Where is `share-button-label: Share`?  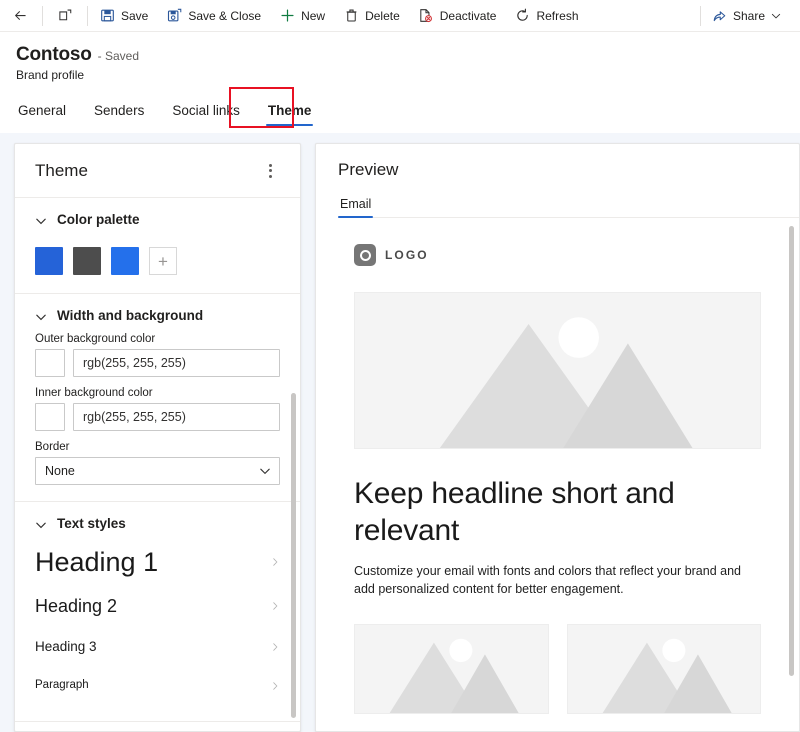 share-button-label: Share is located at coordinates (748, 15).